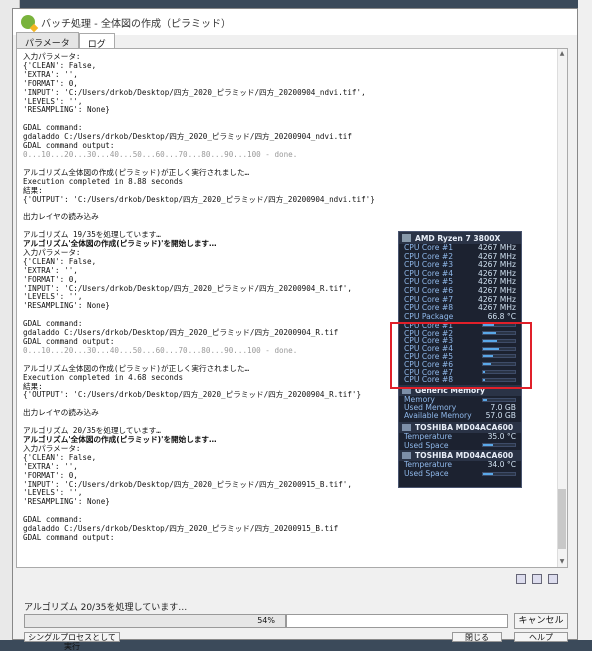  I want to click on available-memory-row: Available Memory 57.0 GB, so click(460, 416).